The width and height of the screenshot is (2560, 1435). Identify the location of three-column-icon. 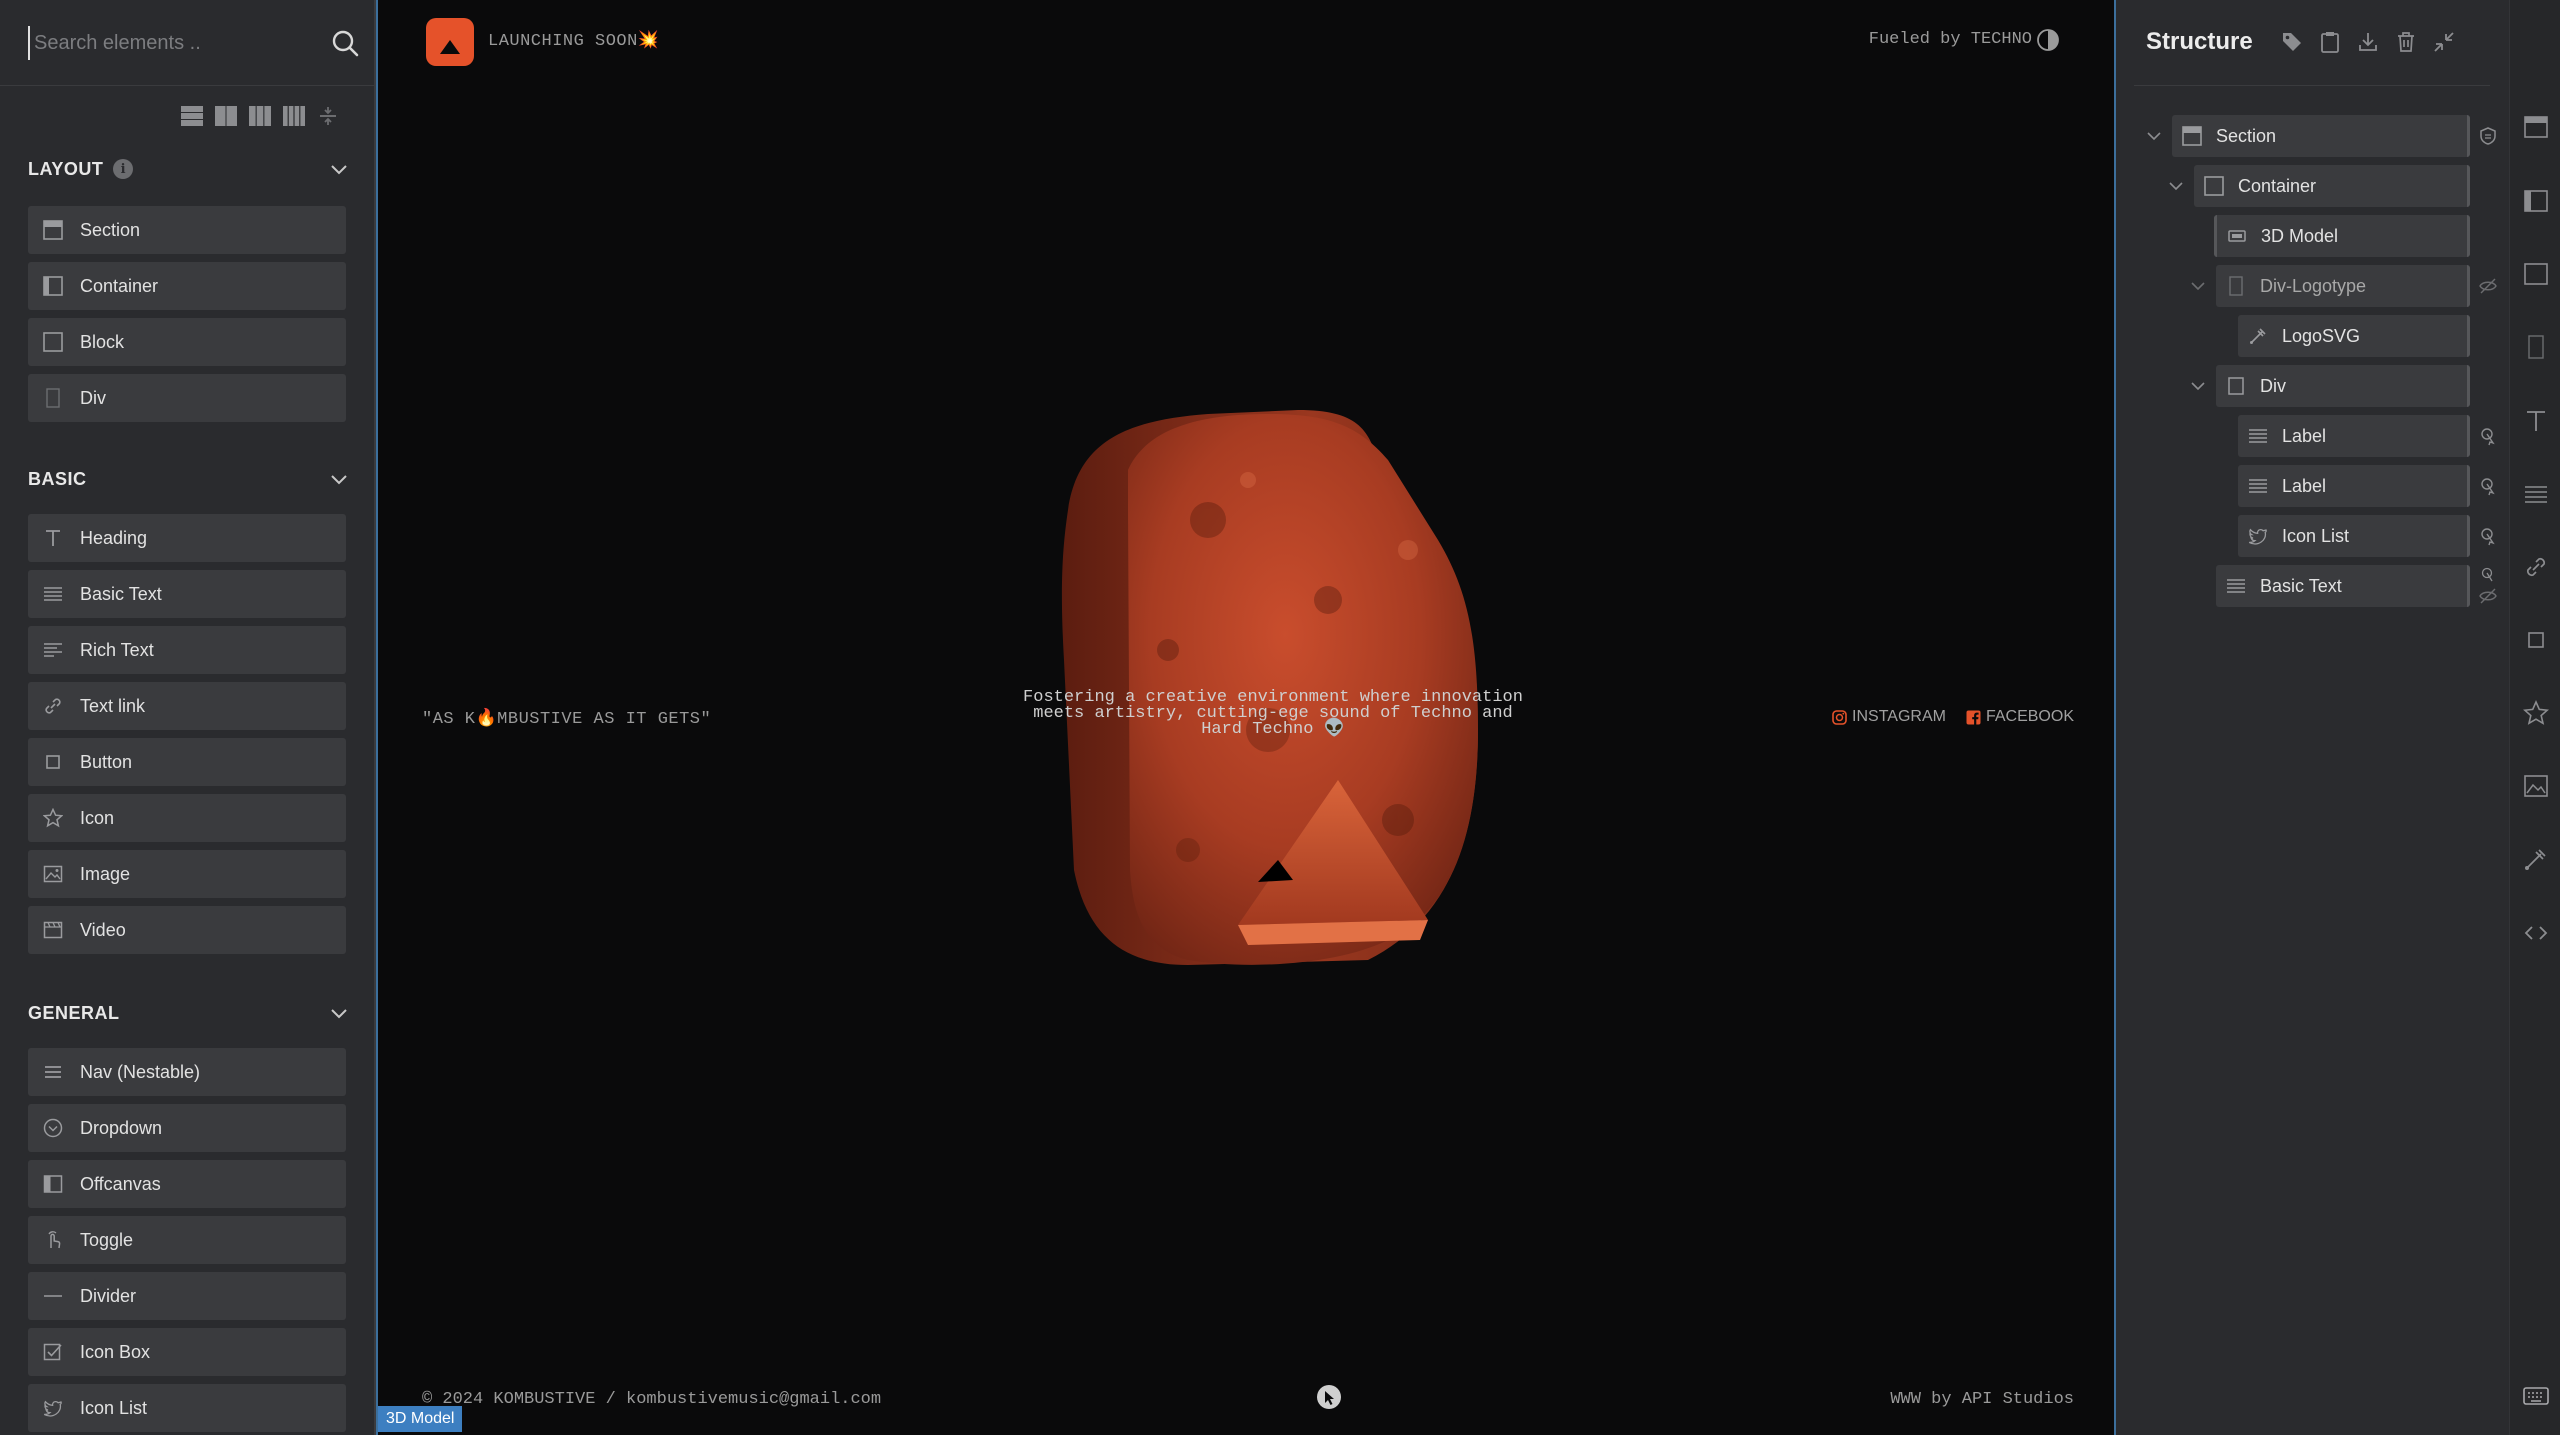
(260, 116).